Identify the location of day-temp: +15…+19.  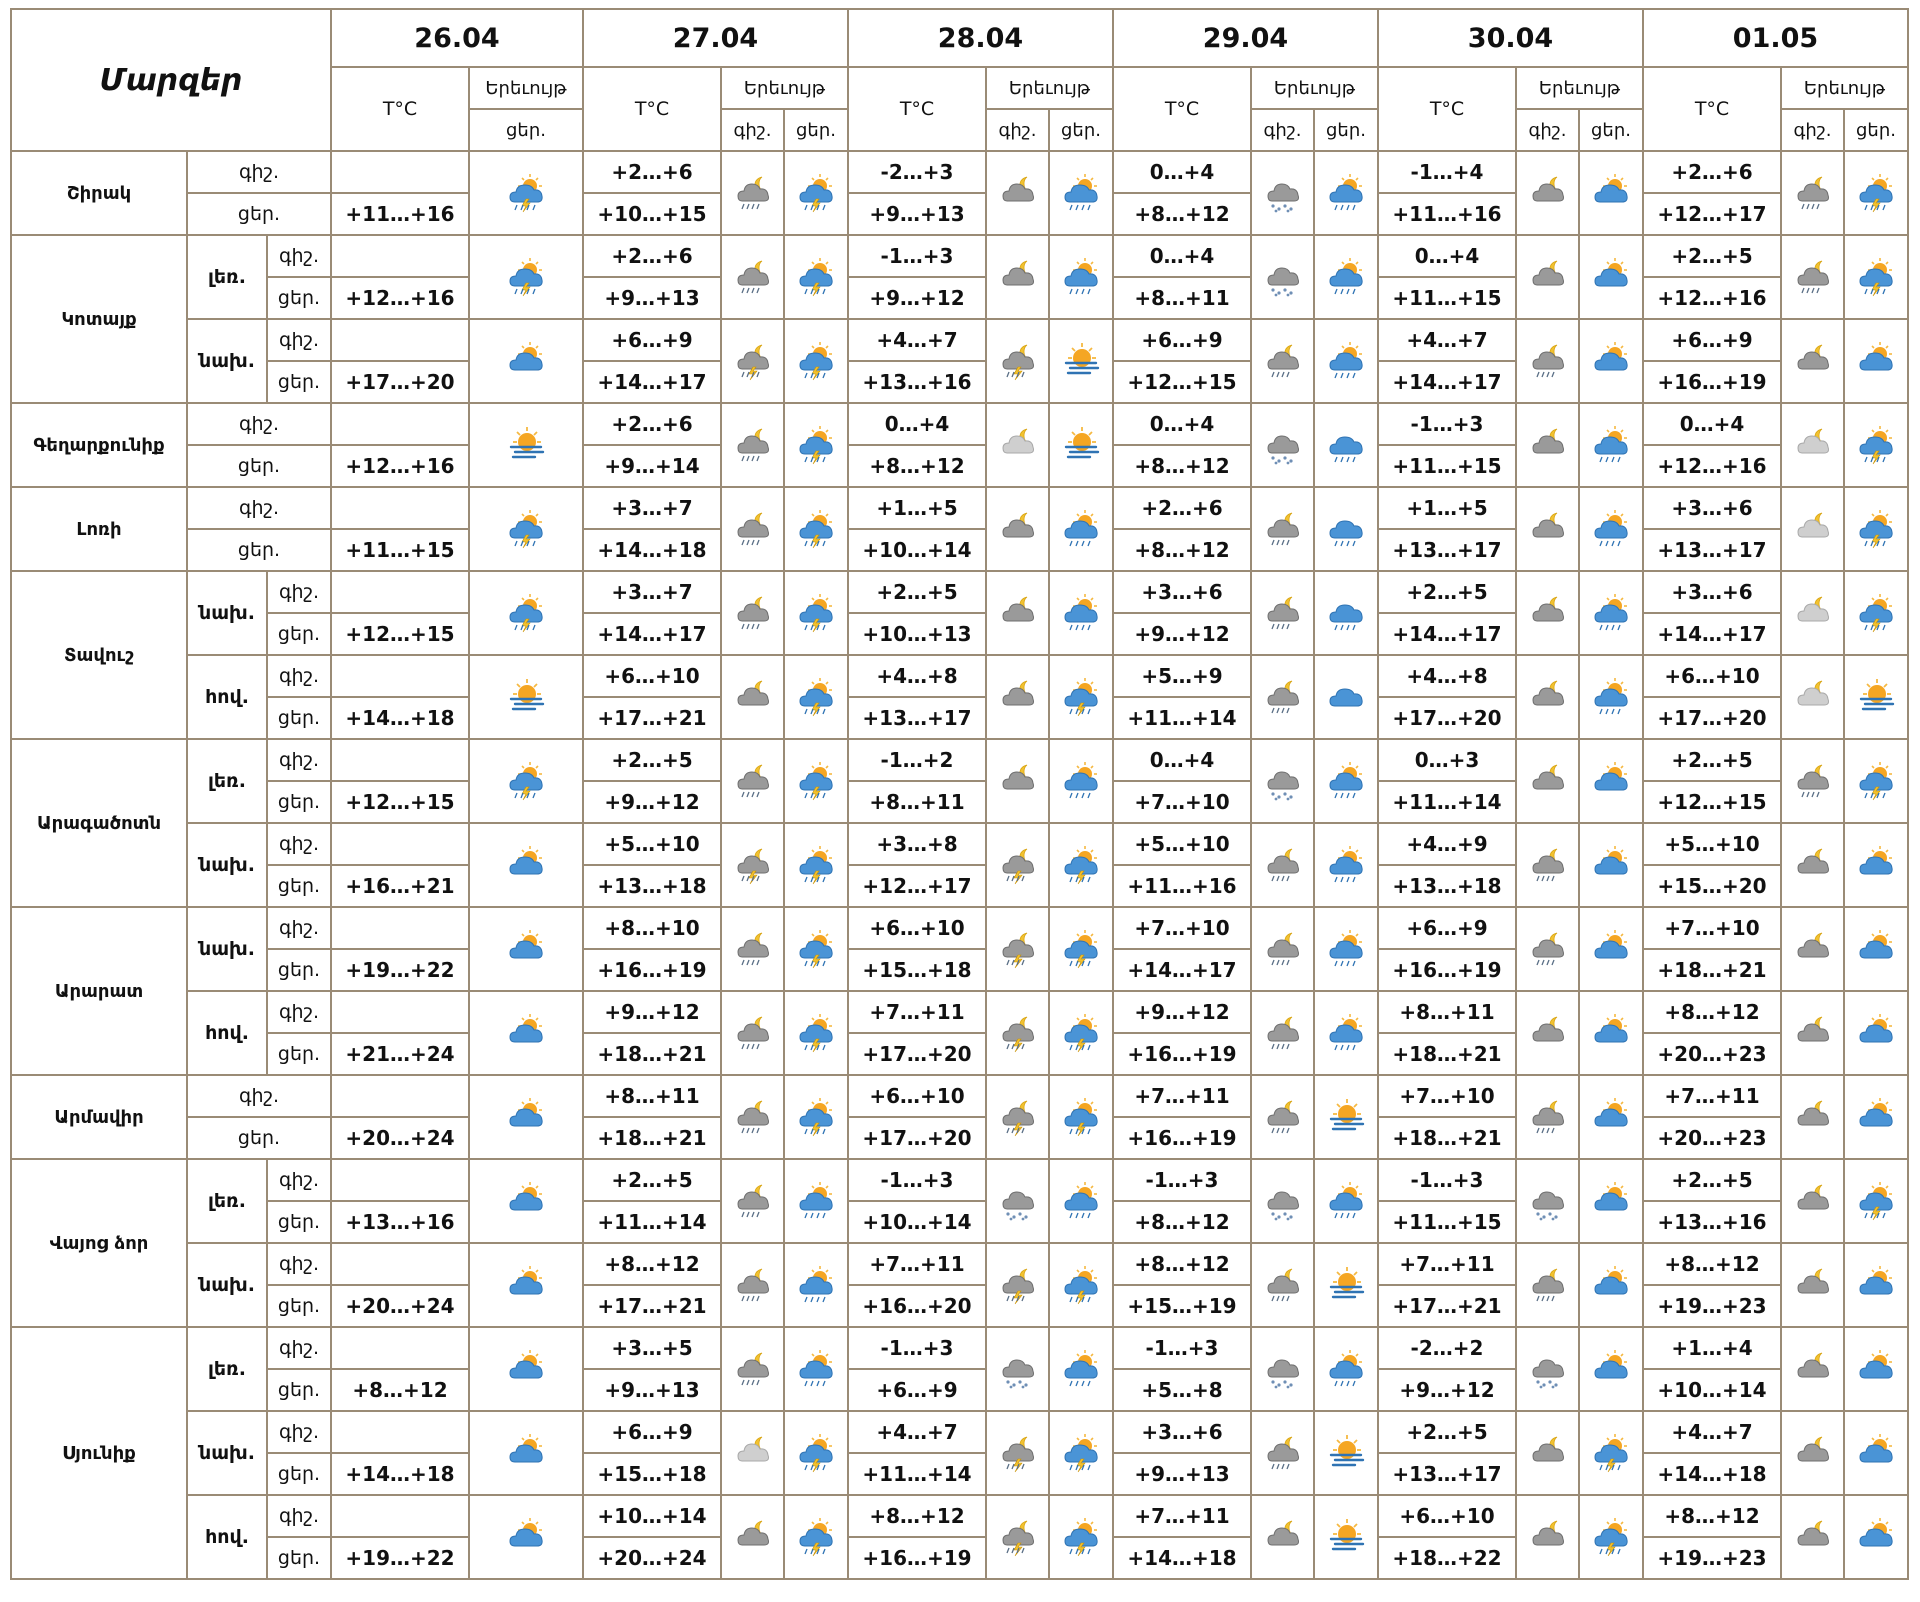
(1182, 1306).